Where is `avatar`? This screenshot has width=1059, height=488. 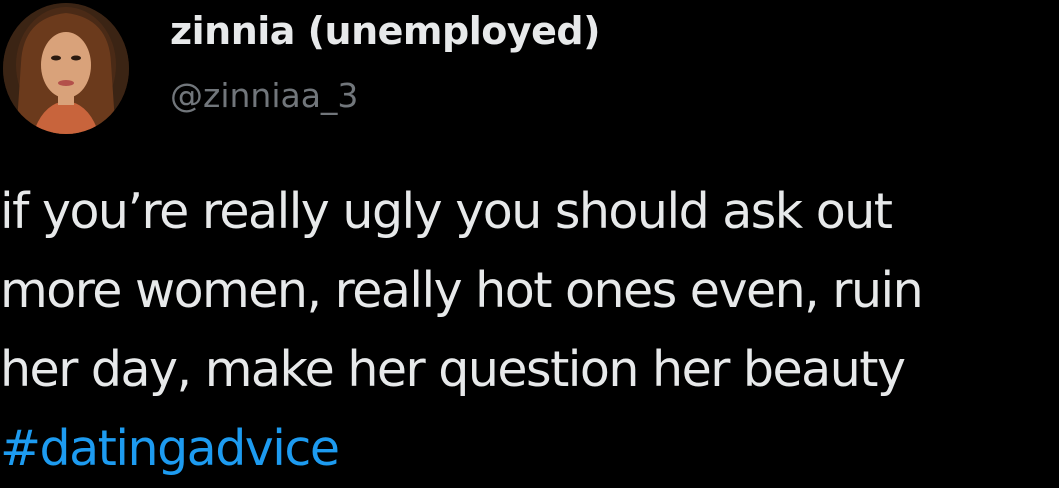 avatar is located at coordinates (66, 68).